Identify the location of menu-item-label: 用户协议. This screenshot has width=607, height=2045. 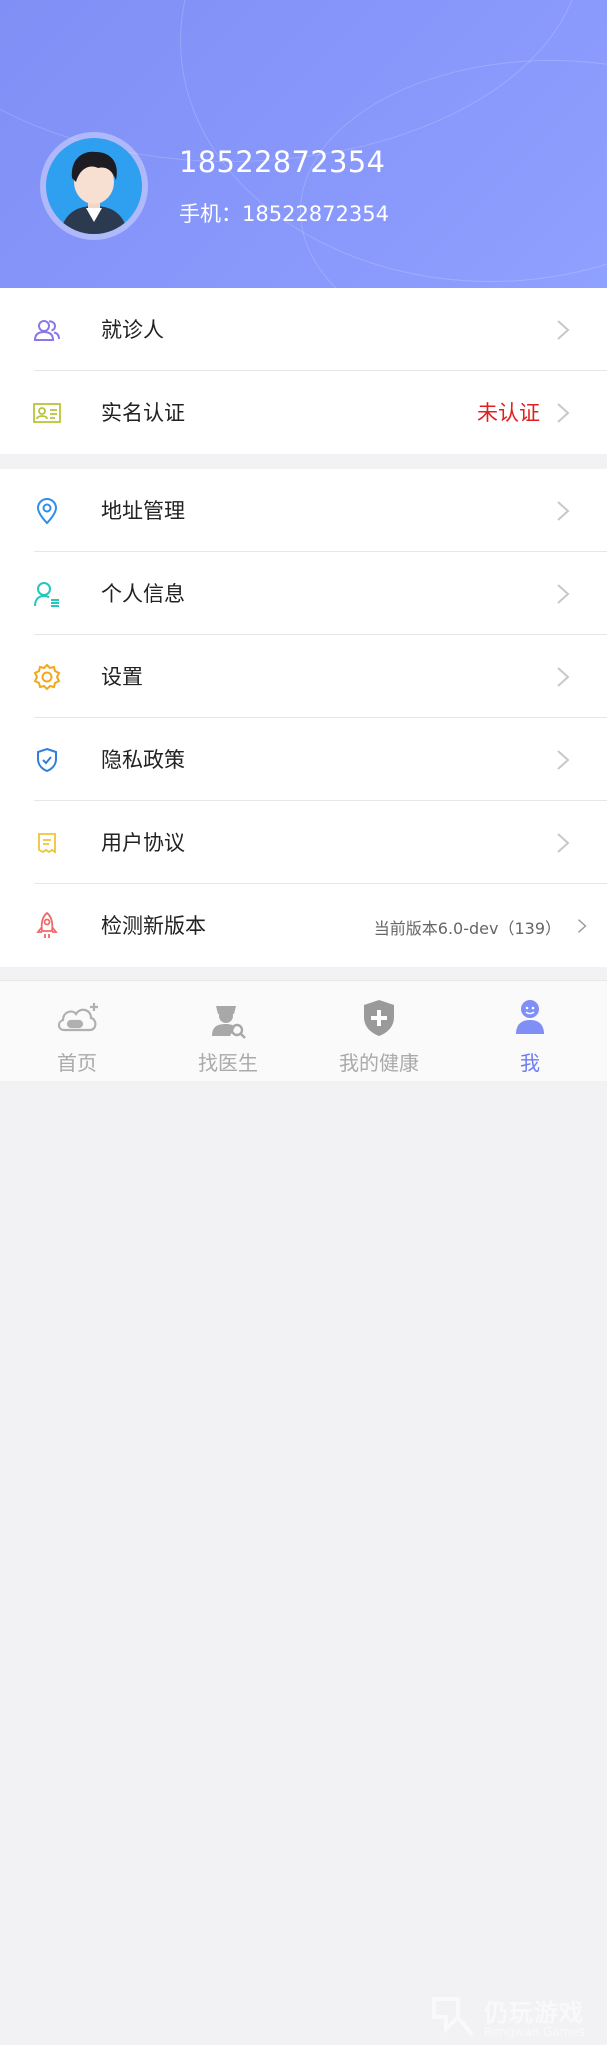
(143, 843).